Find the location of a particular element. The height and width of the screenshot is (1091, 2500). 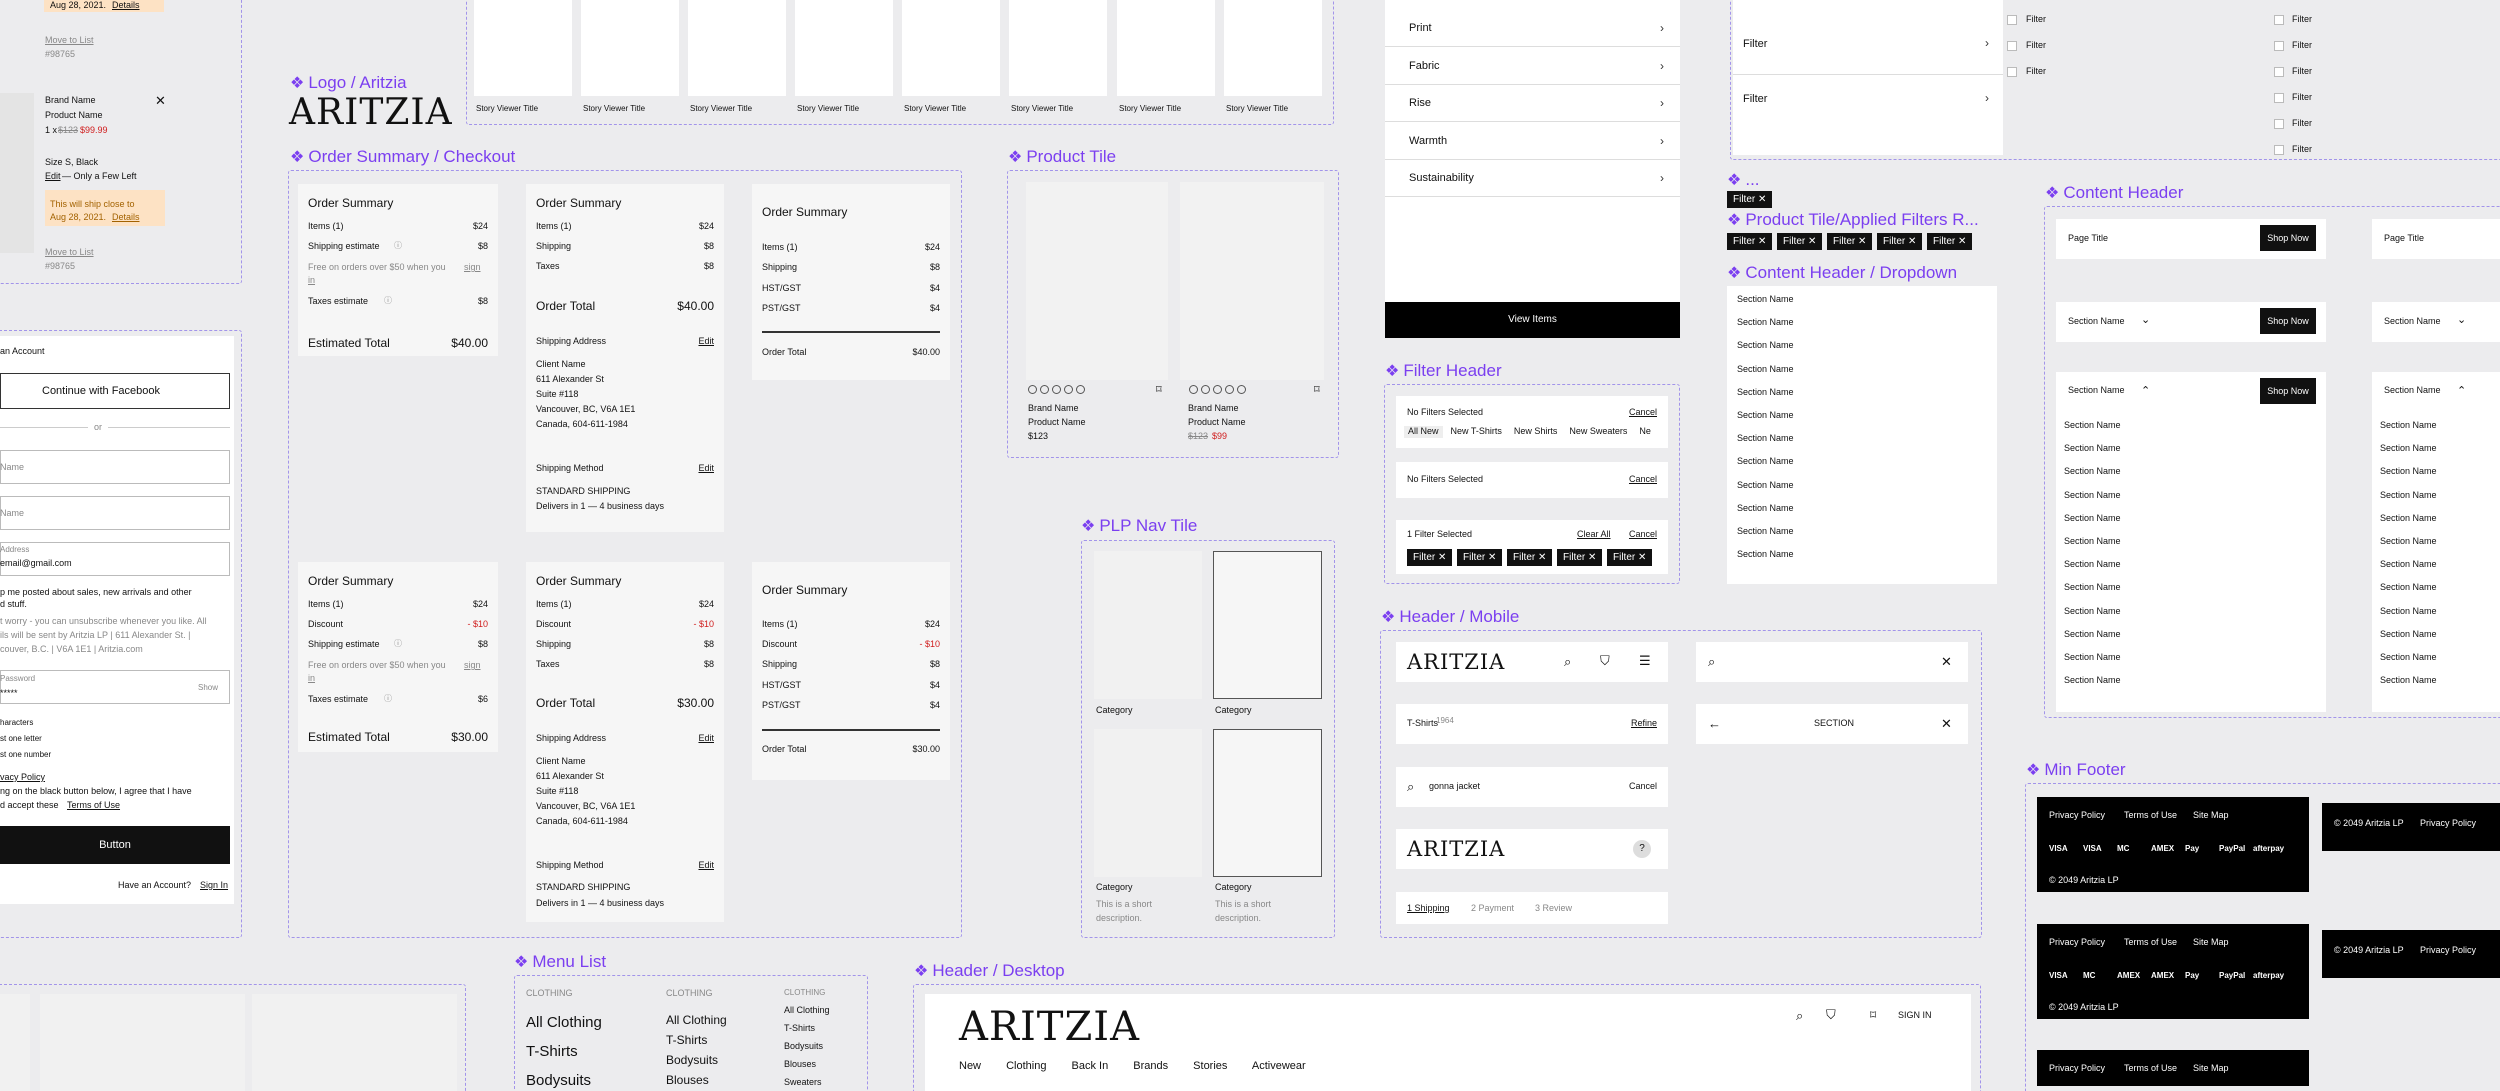

os-in-link: in is located at coordinates (311, 280).